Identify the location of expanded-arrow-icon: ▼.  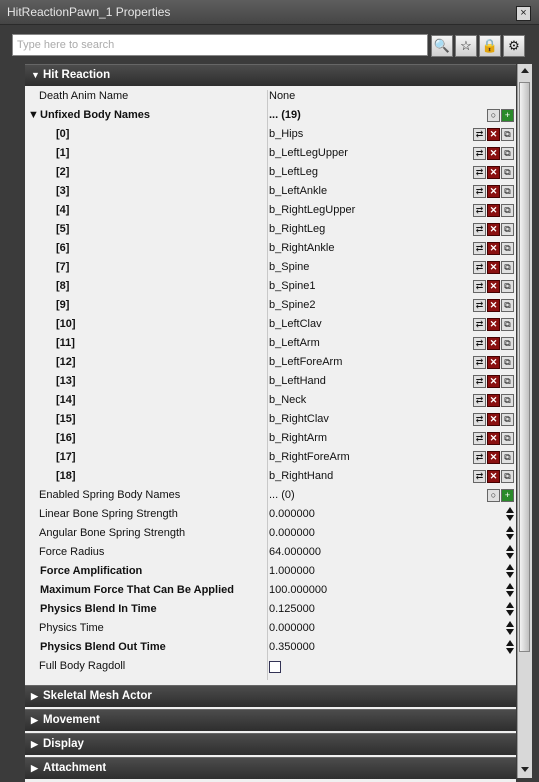
(33, 115).